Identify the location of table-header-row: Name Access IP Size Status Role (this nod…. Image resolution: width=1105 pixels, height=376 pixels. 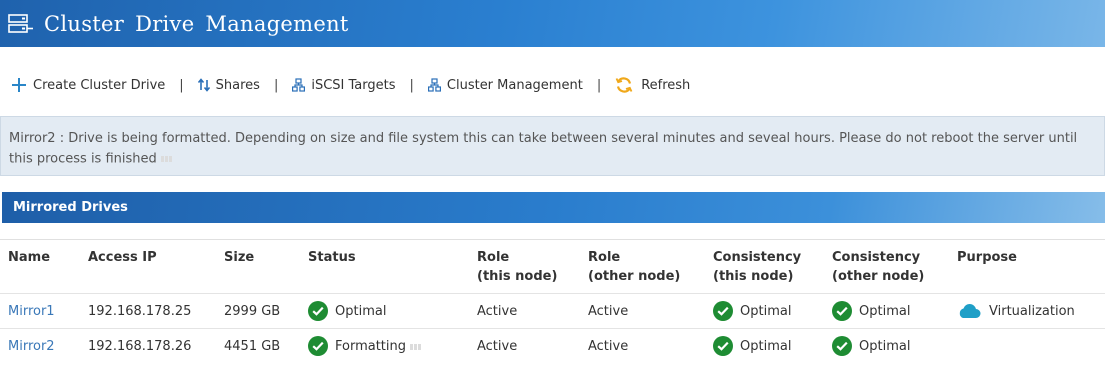
(552, 266).